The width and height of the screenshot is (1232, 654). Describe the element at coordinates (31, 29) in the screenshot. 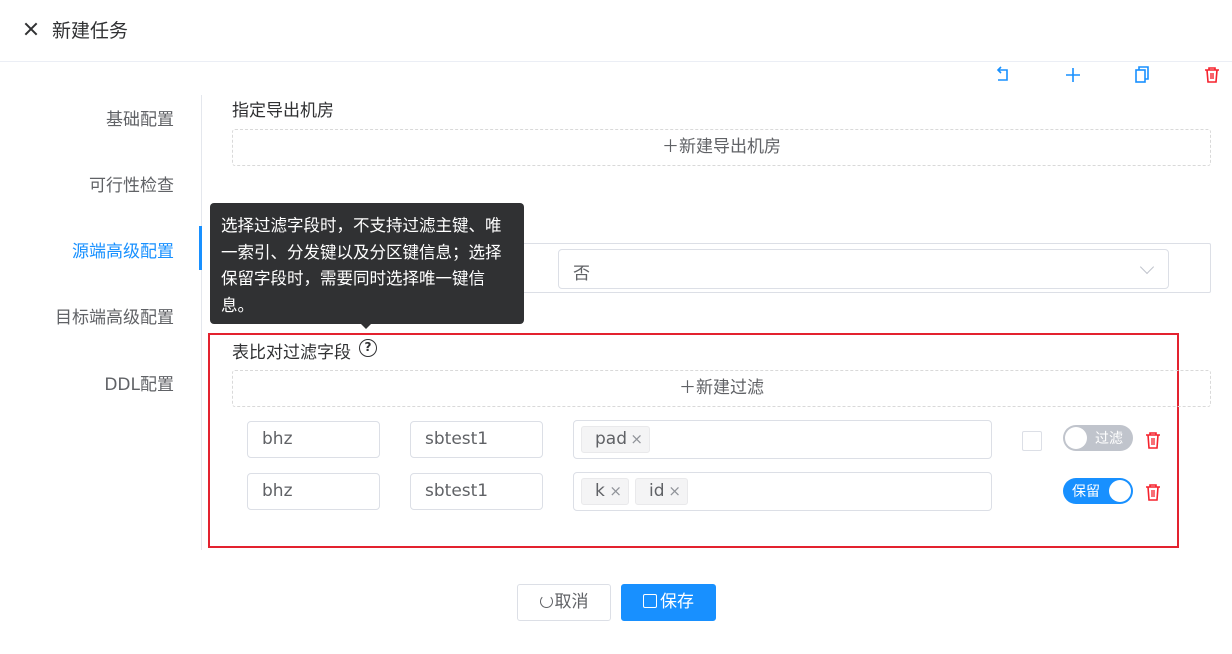

I see `close-icon` at that location.